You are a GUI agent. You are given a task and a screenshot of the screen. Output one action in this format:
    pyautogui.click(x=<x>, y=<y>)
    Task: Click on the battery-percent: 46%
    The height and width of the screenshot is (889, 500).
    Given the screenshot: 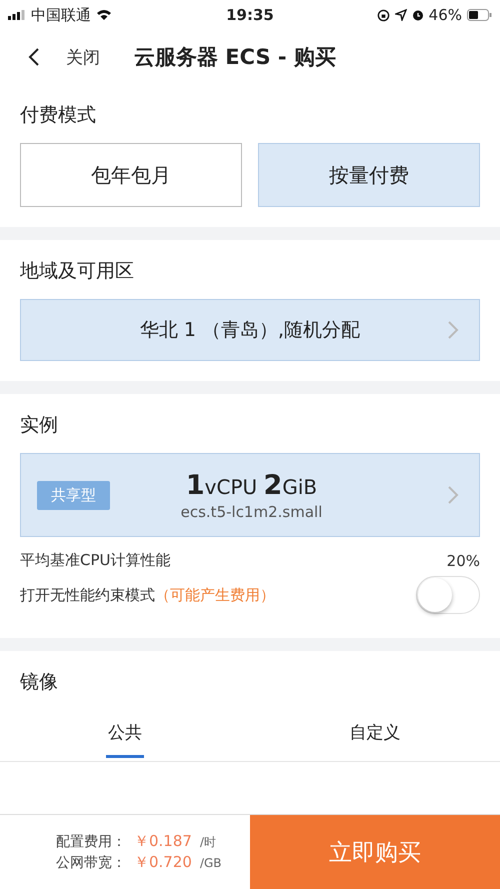 What is the action you would take?
    pyautogui.click(x=445, y=15)
    